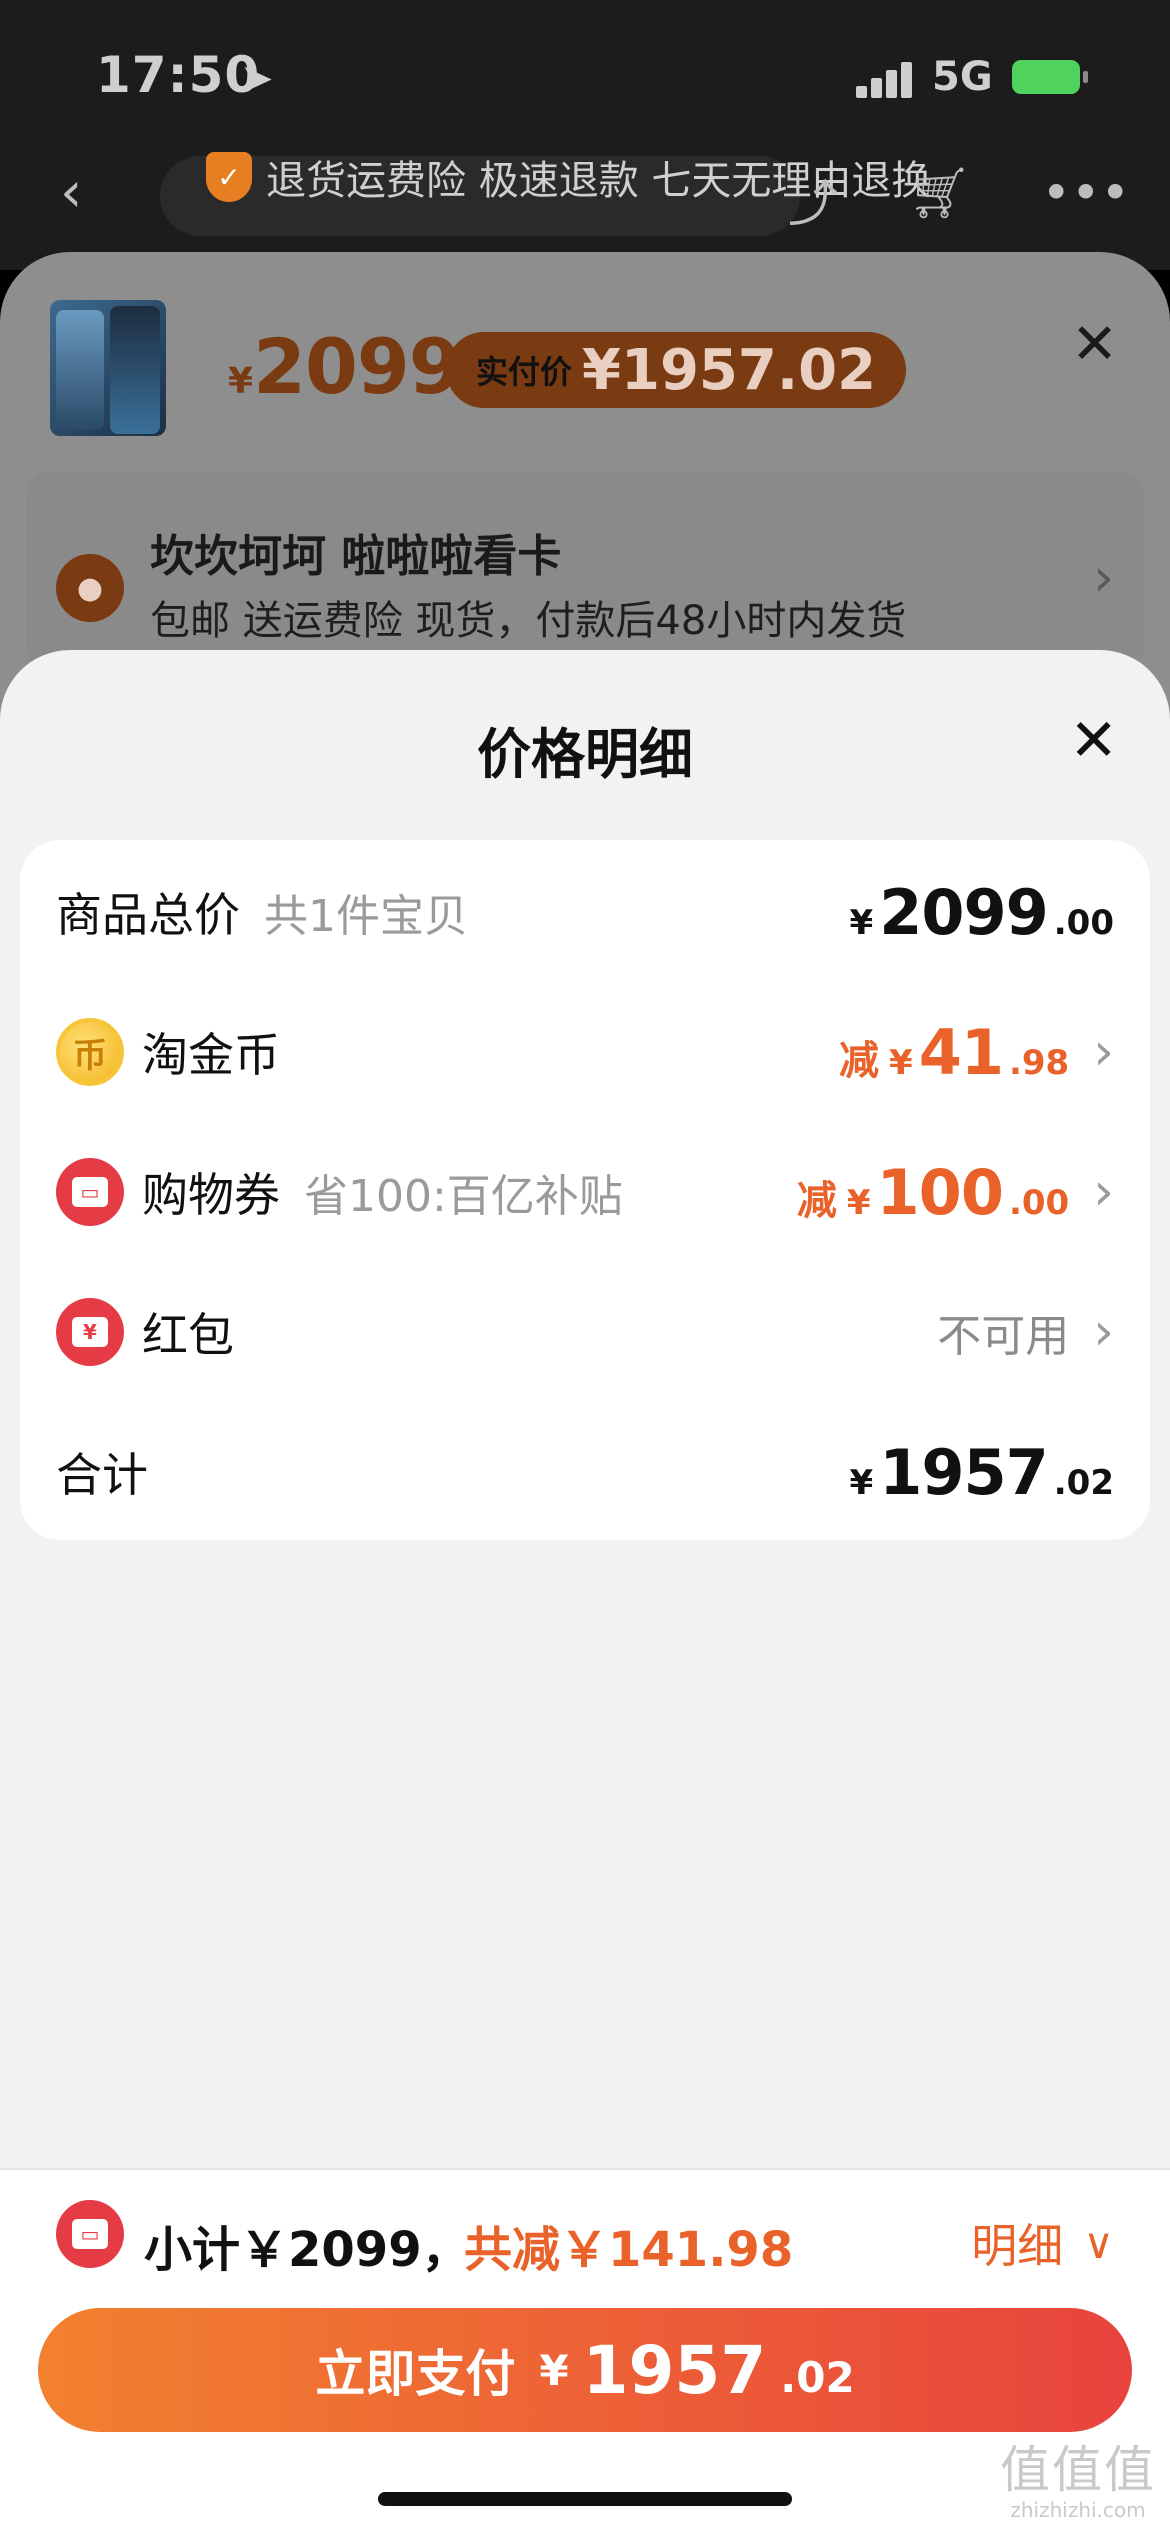 The height and width of the screenshot is (2532, 1170). Describe the element at coordinates (554, 2370) in the screenshot. I see `pay-yen: ¥` at that location.